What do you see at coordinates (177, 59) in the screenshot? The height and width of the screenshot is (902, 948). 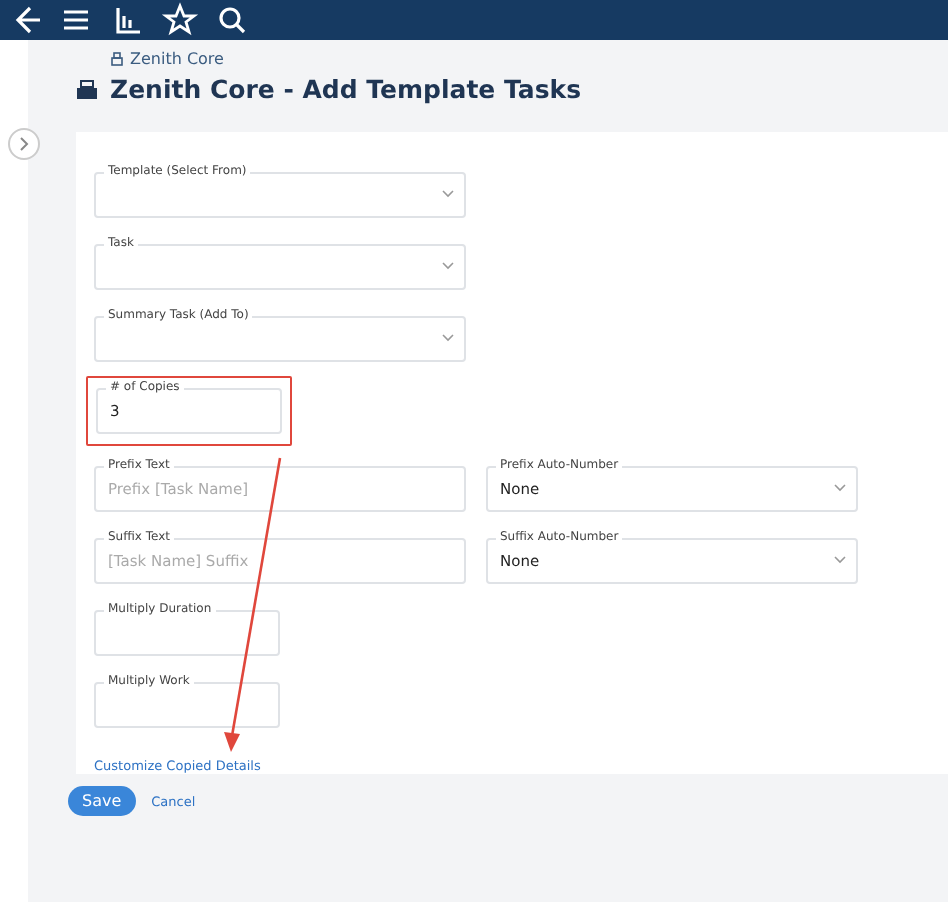 I see `breadcrumb-link: Zenith Core` at bounding box center [177, 59].